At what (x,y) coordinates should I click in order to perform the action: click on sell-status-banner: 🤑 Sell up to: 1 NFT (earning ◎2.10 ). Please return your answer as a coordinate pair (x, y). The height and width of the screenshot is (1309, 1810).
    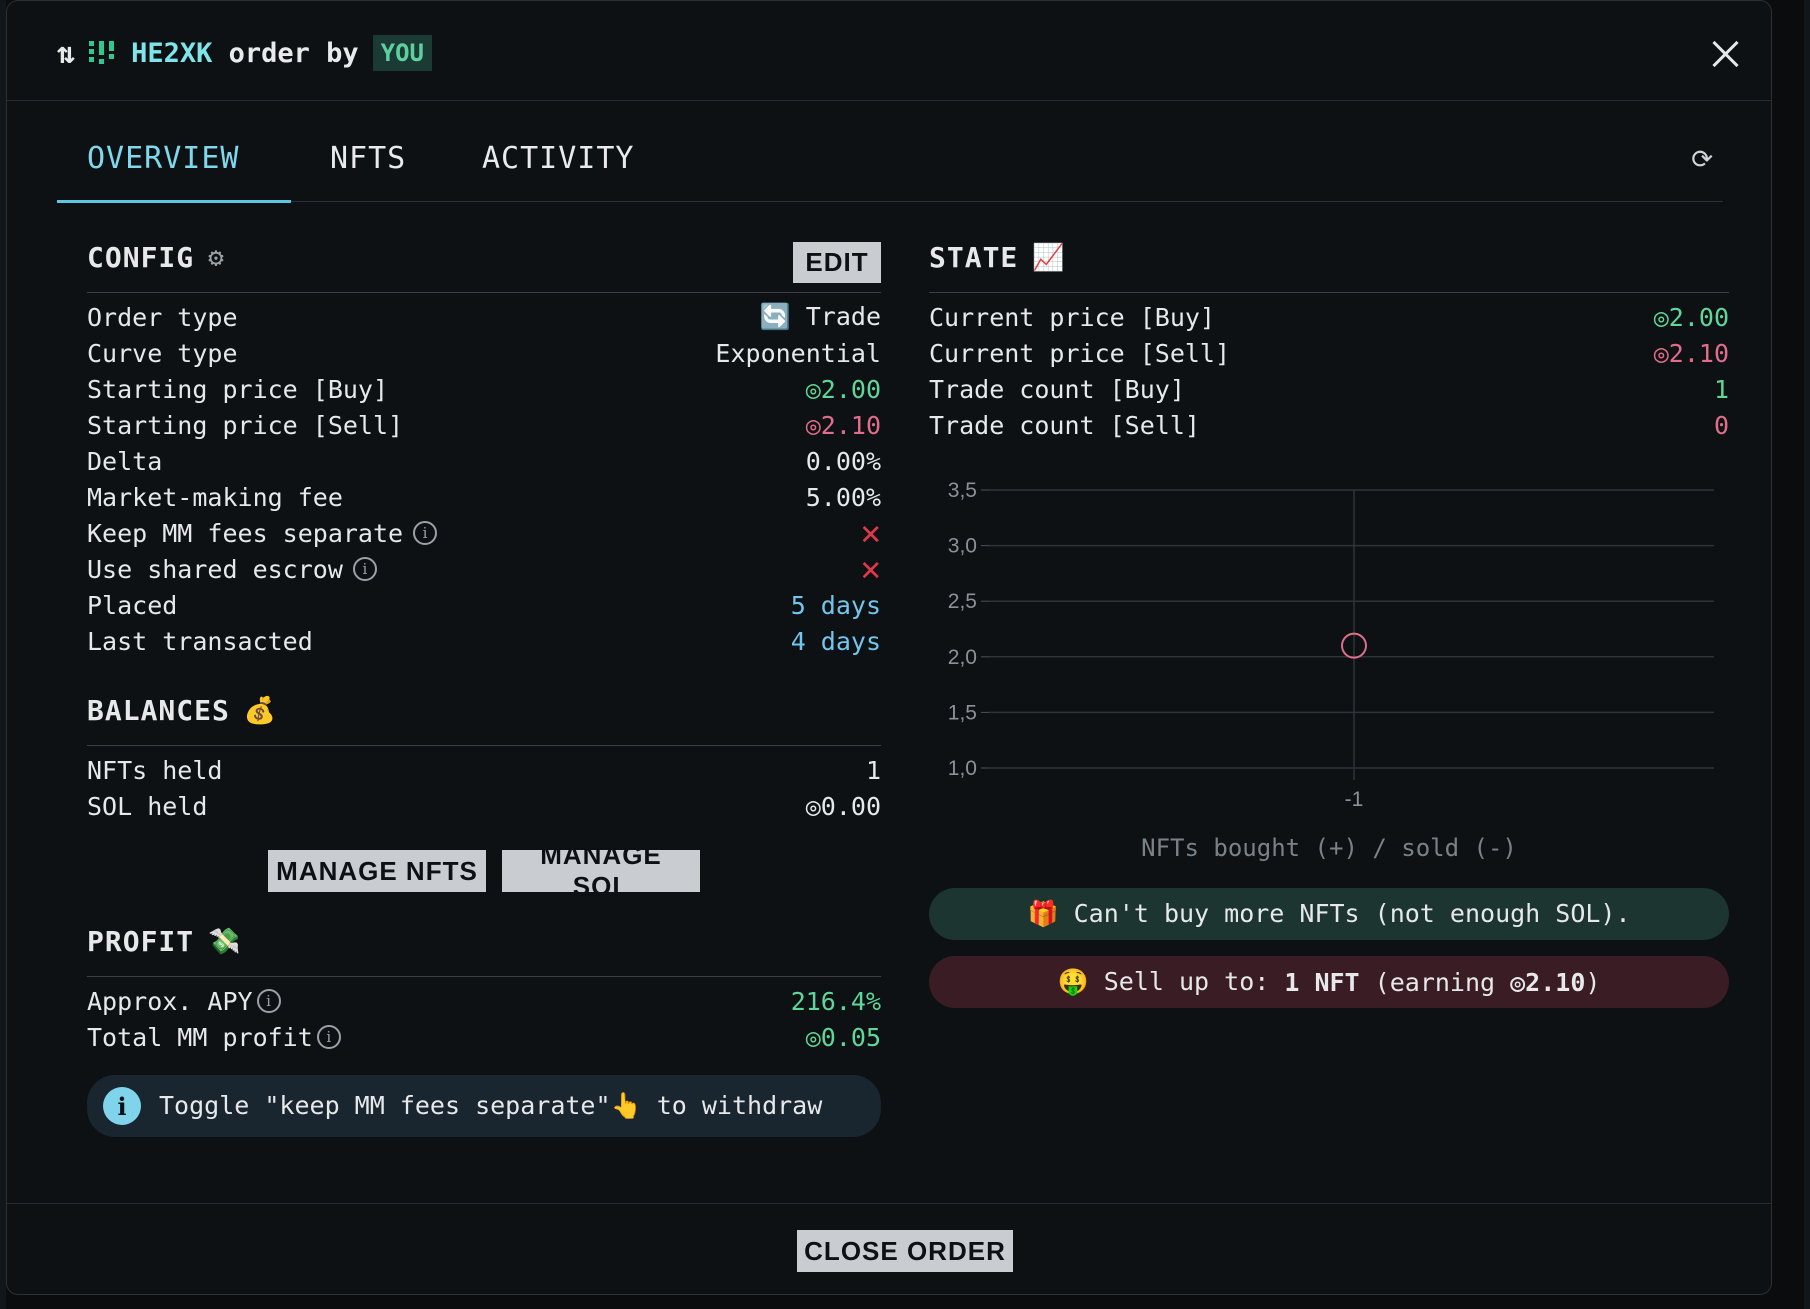
    Looking at the image, I should click on (1329, 982).